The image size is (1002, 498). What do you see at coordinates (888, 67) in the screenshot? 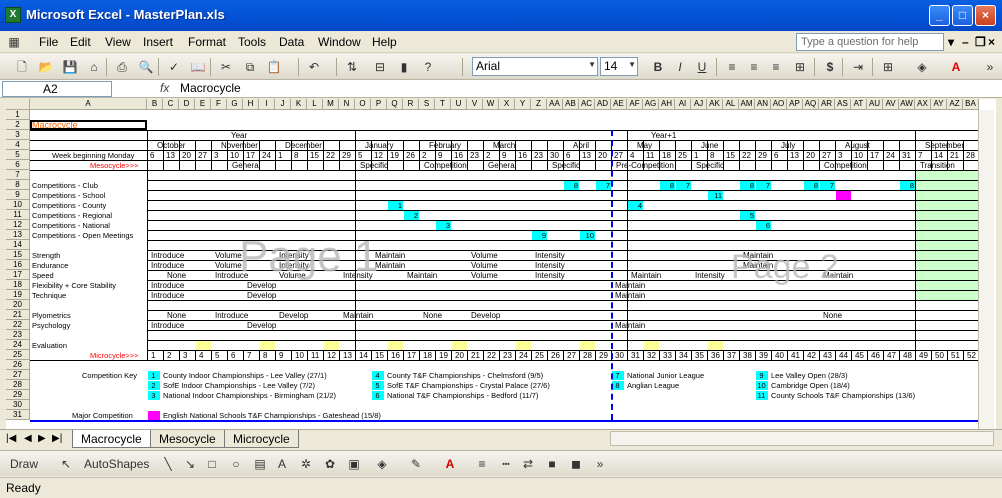
I see `borders-icon: ⊞` at bounding box center [888, 67].